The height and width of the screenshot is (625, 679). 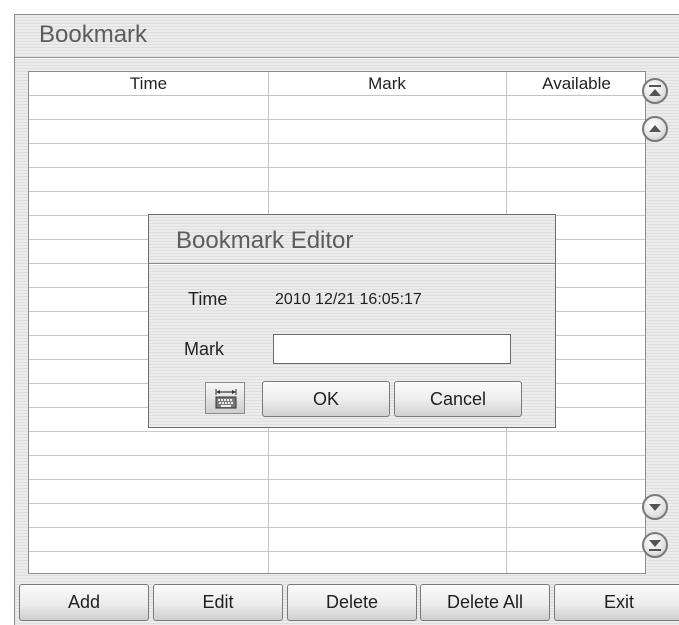 I want to click on scroll-down-button, so click(x=655, y=507).